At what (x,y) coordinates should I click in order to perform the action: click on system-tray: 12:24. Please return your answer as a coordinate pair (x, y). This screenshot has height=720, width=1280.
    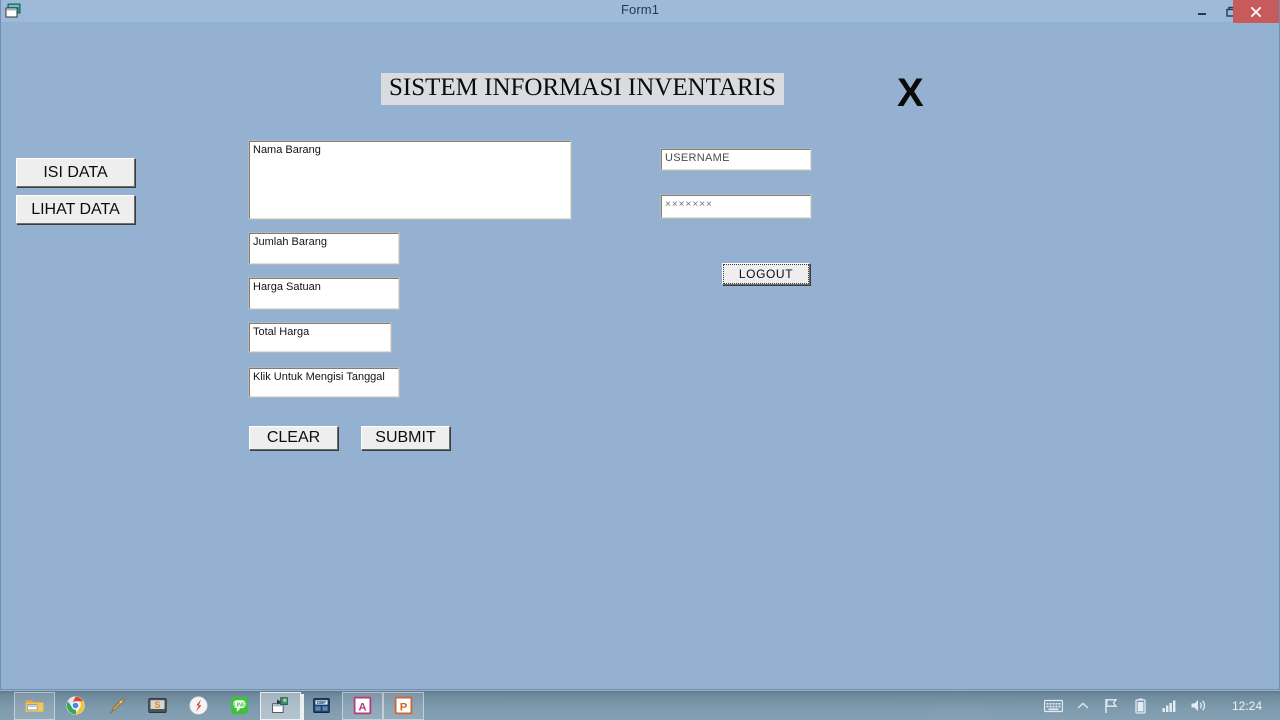
    Looking at the image, I should click on (1162, 705).